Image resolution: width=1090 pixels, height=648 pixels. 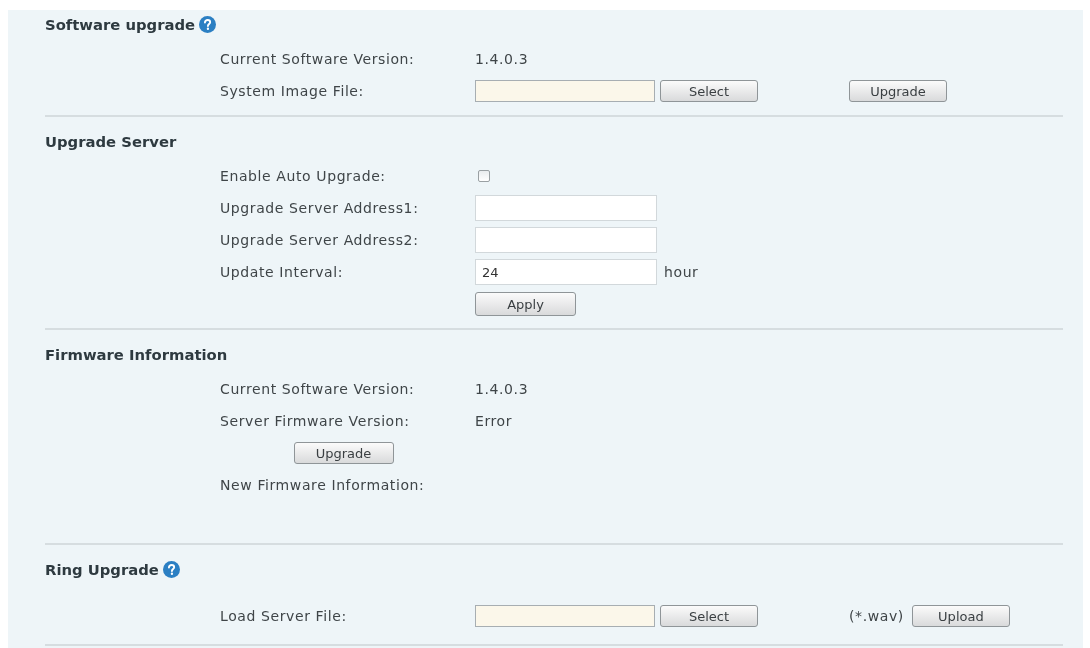 I want to click on field-value: Error, so click(x=494, y=421).